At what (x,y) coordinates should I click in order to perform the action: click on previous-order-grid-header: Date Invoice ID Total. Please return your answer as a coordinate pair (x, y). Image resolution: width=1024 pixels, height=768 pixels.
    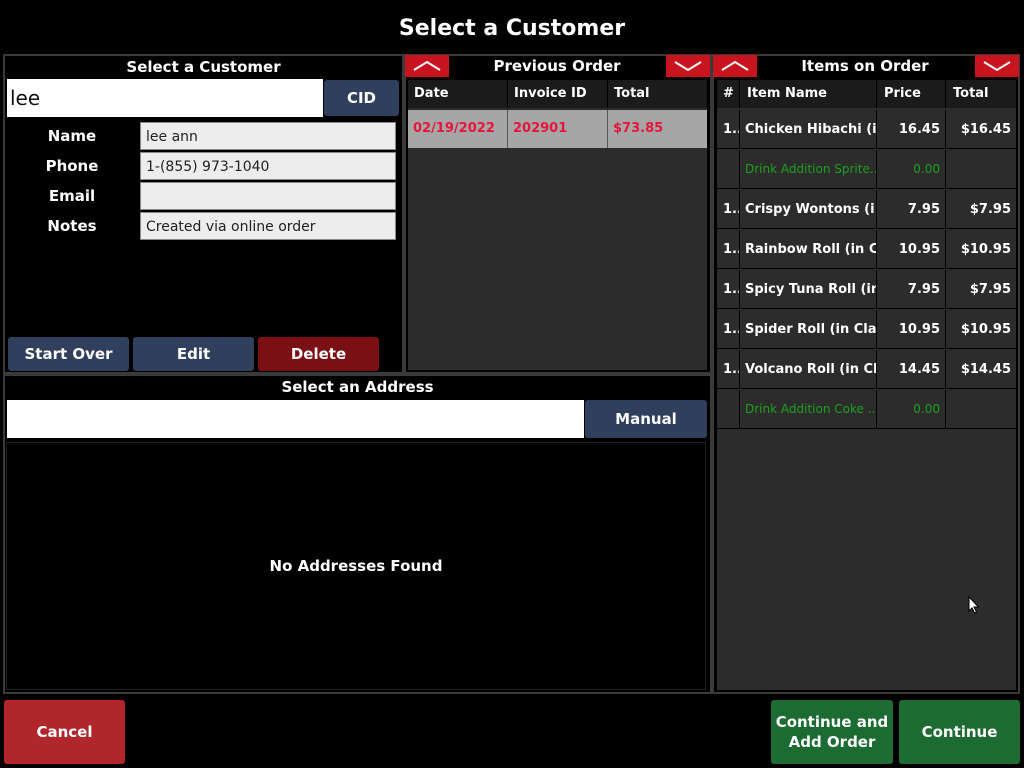
    Looking at the image, I should click on (557, 94).